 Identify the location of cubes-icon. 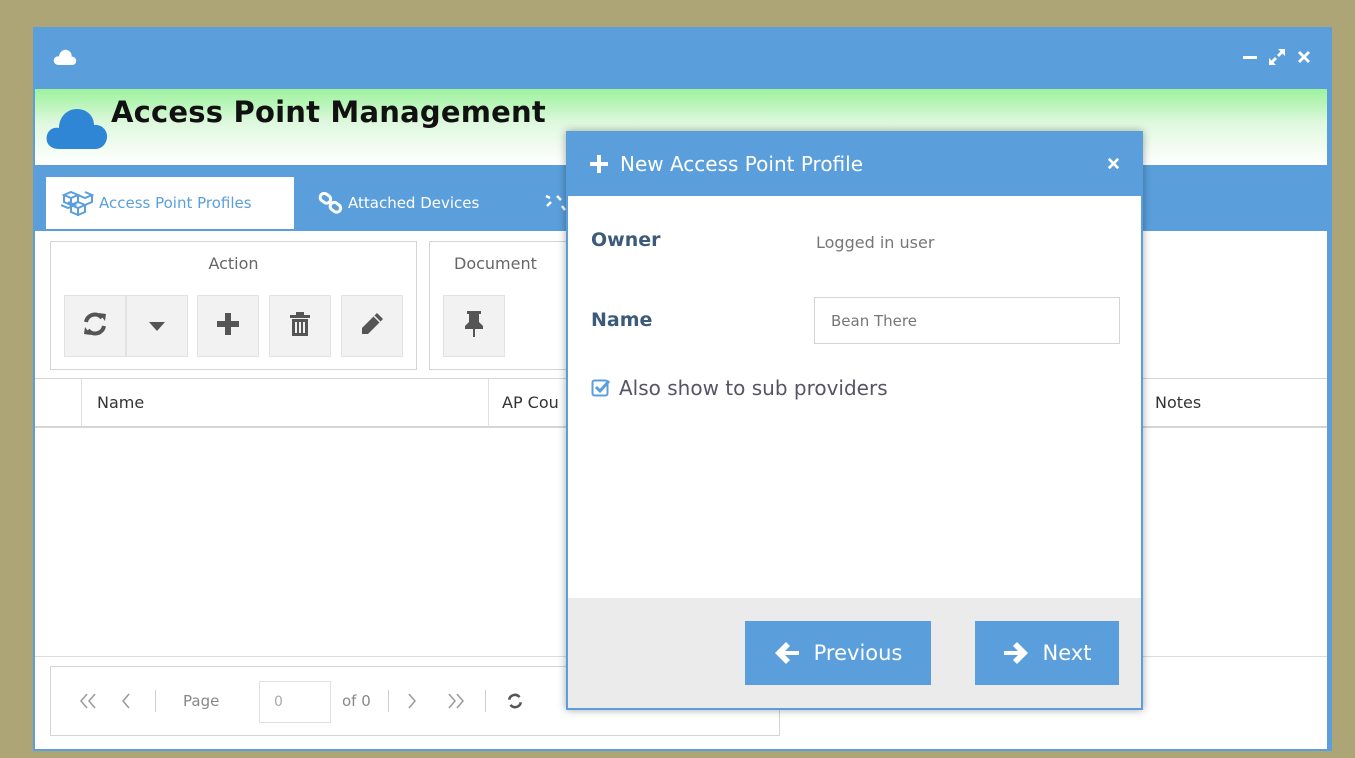
(78, 203).